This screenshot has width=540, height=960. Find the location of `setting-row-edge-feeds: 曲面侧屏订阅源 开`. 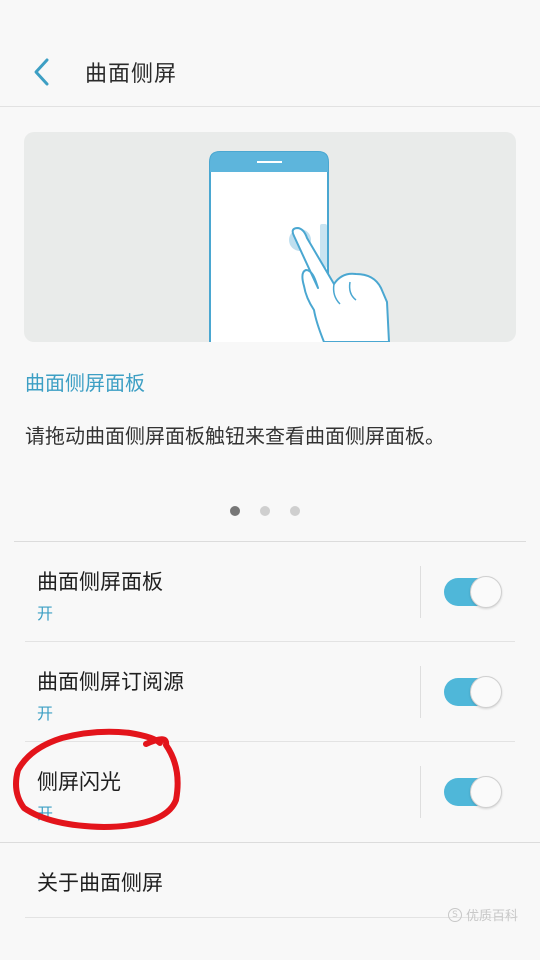

setting-row-edge-feeds: 曲面侧屏订阅源 开 is located at coordinates (270, 692).